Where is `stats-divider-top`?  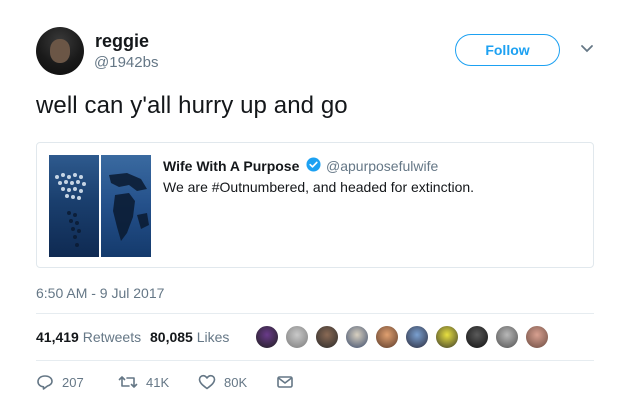
stats-divider-top is located at coordinates (315, 313).